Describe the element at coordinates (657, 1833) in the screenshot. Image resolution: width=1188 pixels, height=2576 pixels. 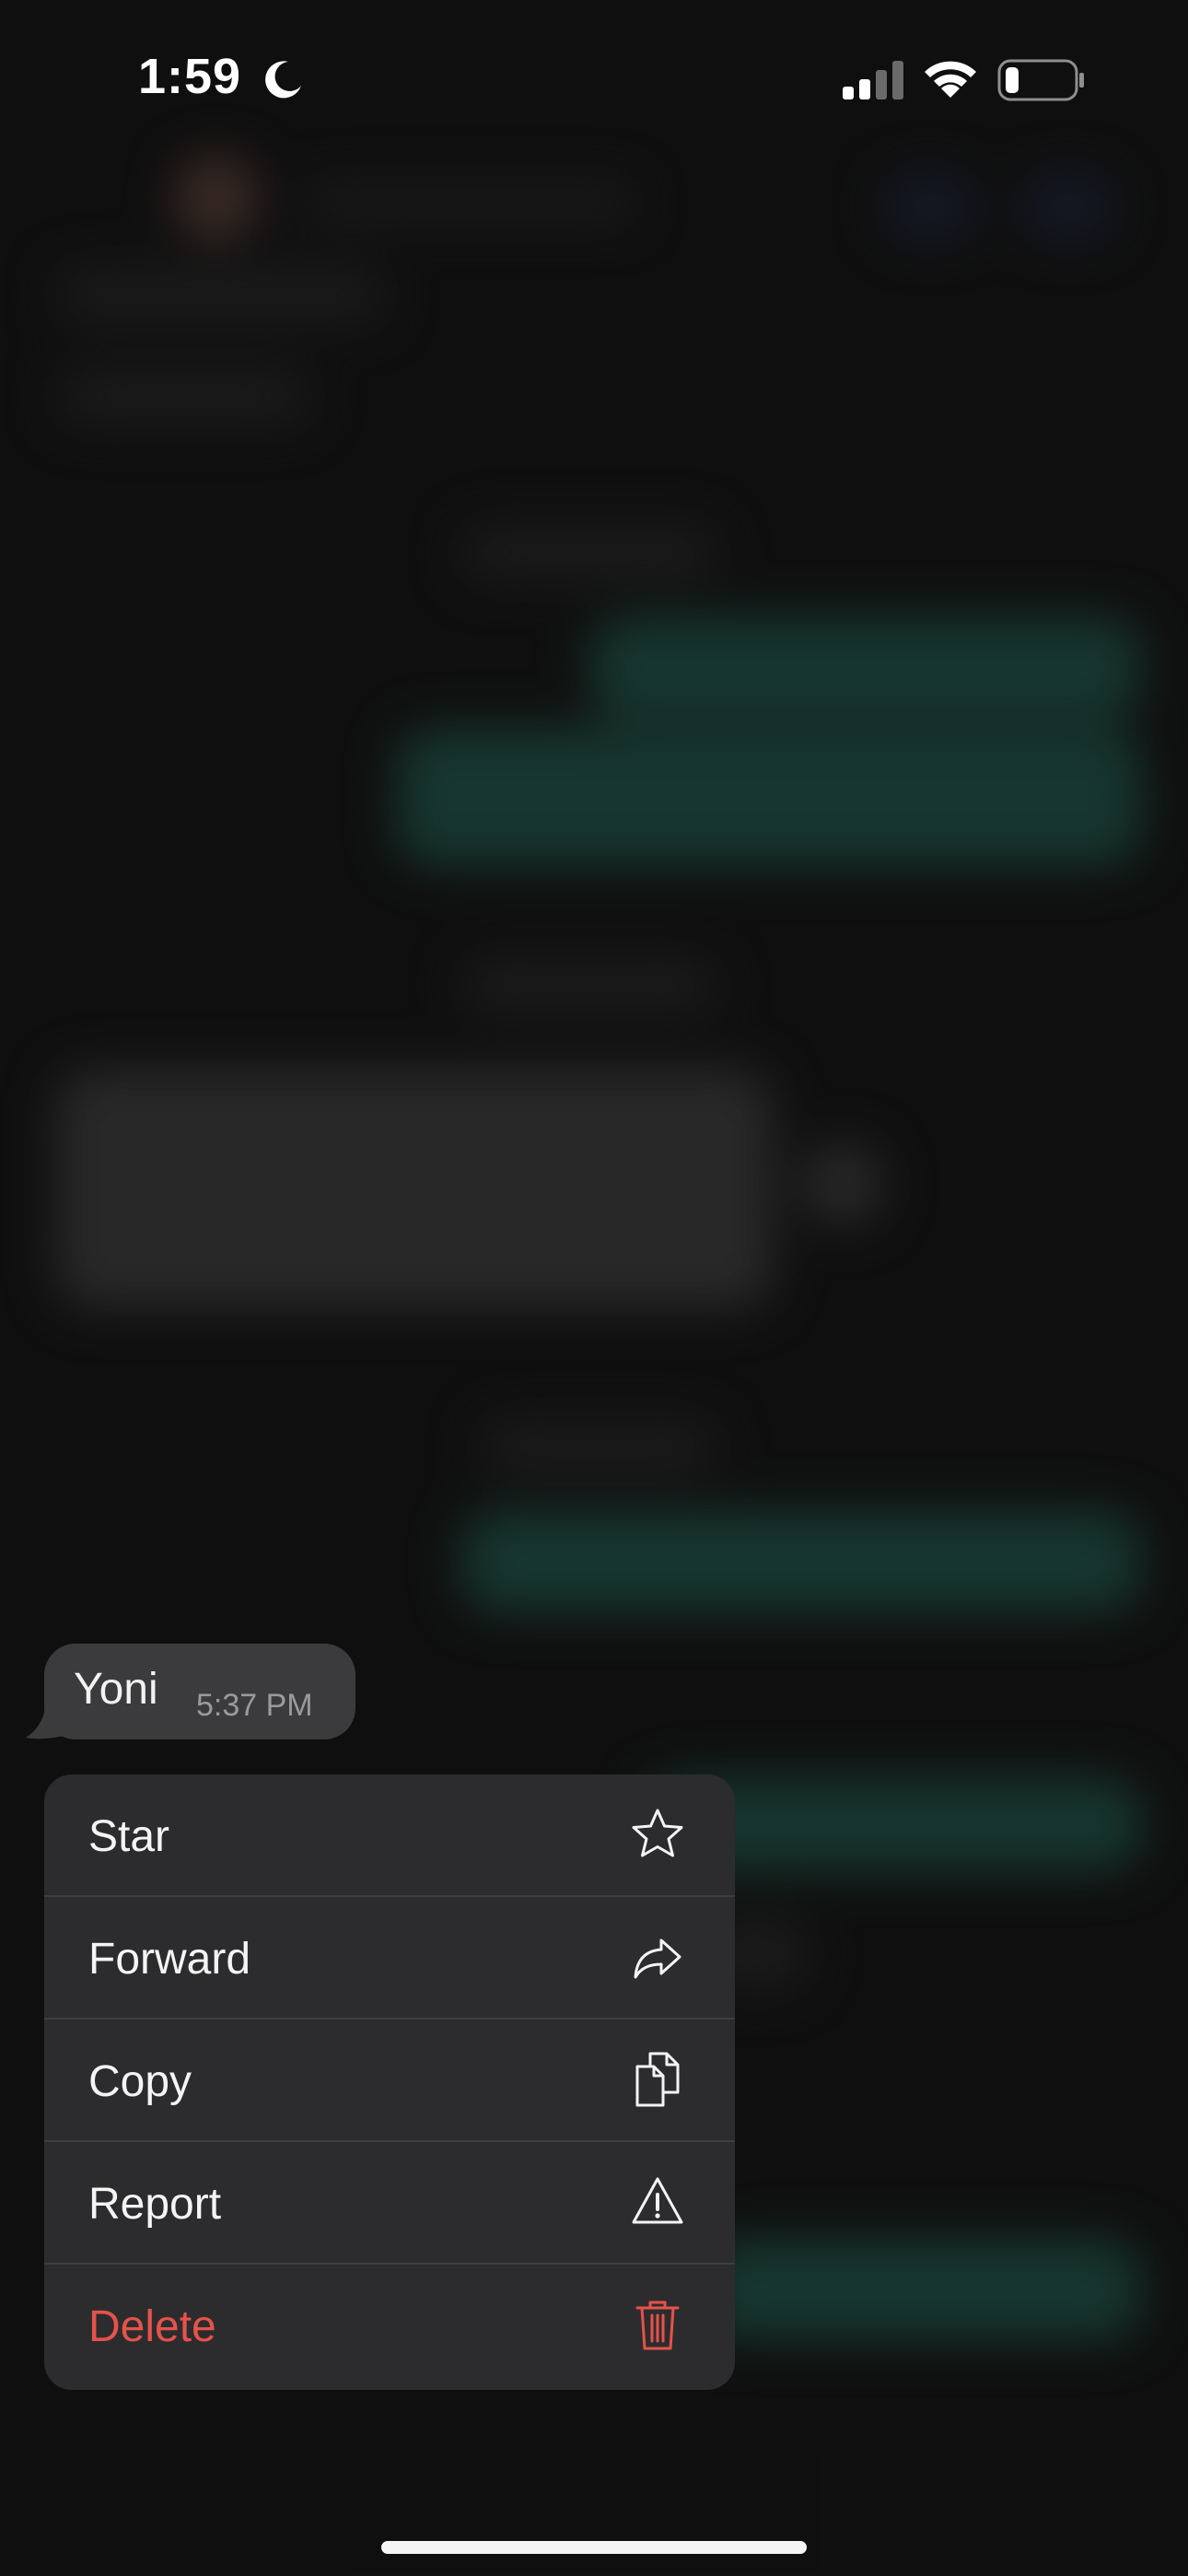
I see `star-icon` at that location.